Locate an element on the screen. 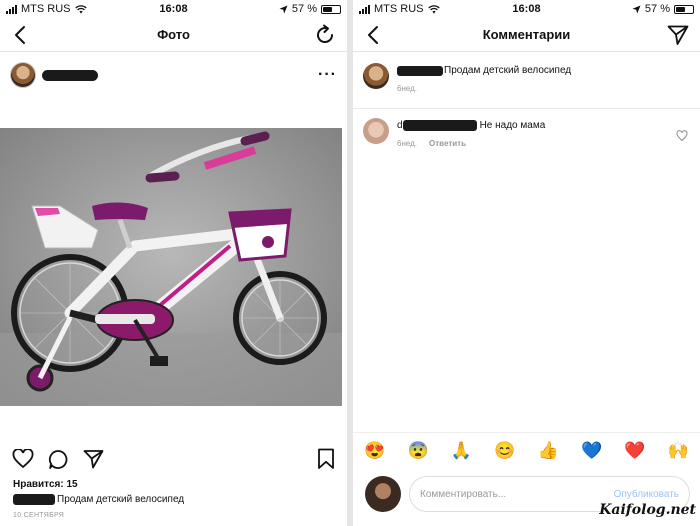  emoji-smile: 😊 is located at coordinates (504, 451).